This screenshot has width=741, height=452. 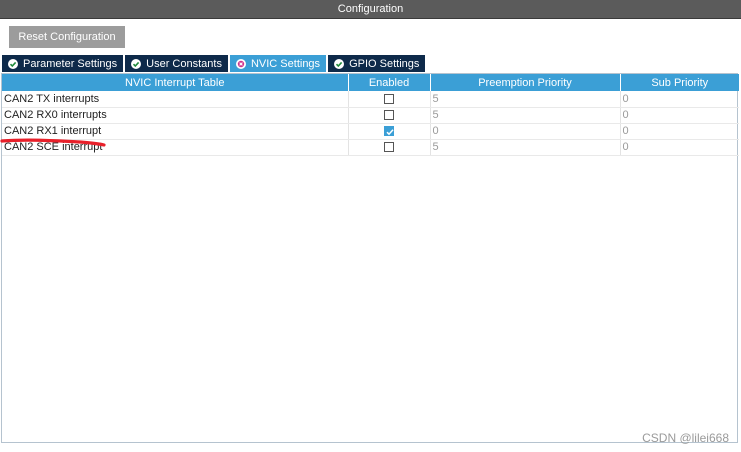 I want to click on column-header-enabled: Enabled, so click(x=389, y=82).